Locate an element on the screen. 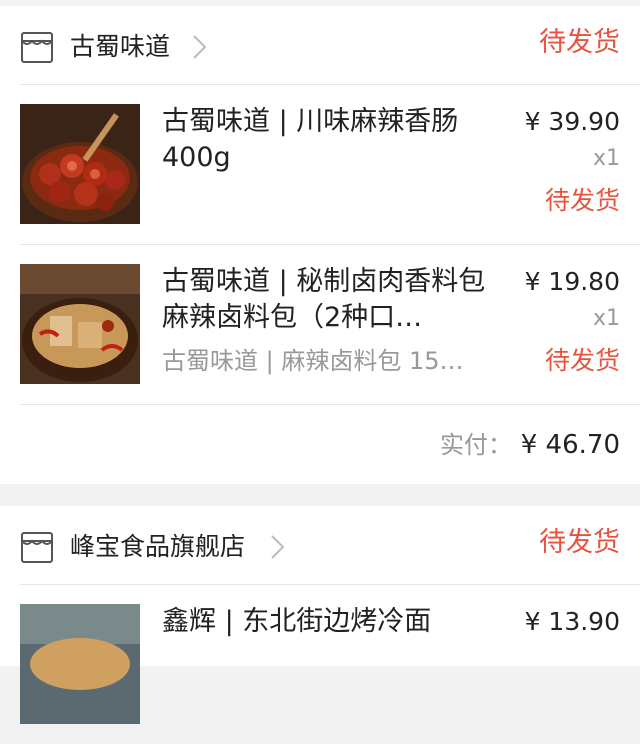 The image size is (640, 744). product-price: ¥ 13.90 is located at coordinates (572, 621).